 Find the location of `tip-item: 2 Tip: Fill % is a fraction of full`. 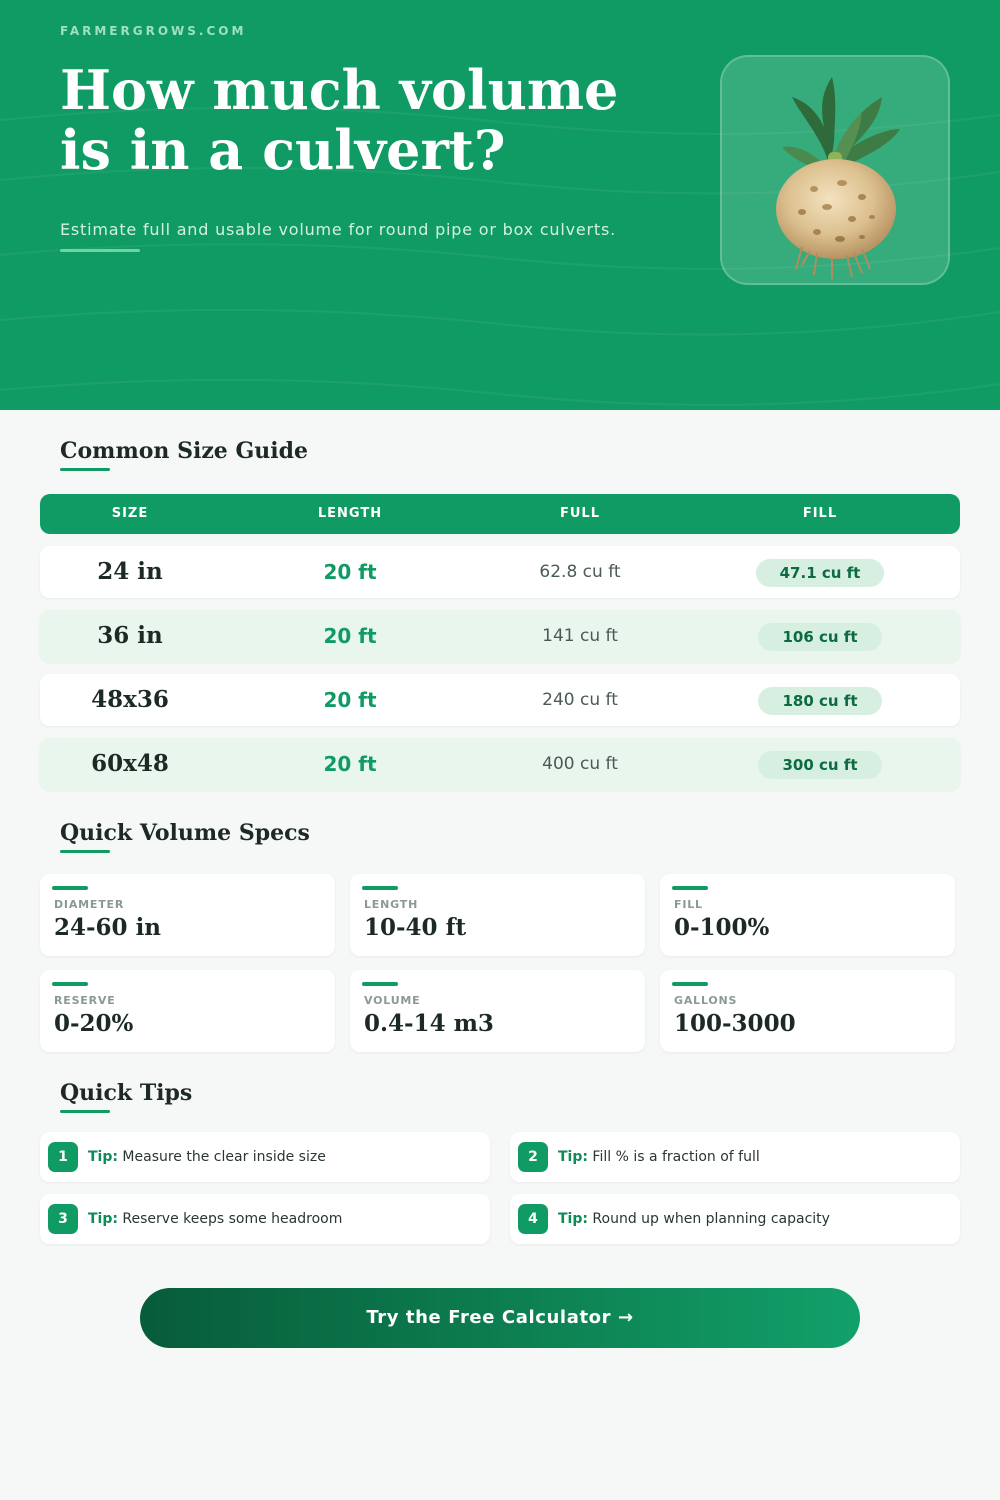

tip-item: 2 Tip: Fill % is a fraction of full is located at coordinates (735, 1157).